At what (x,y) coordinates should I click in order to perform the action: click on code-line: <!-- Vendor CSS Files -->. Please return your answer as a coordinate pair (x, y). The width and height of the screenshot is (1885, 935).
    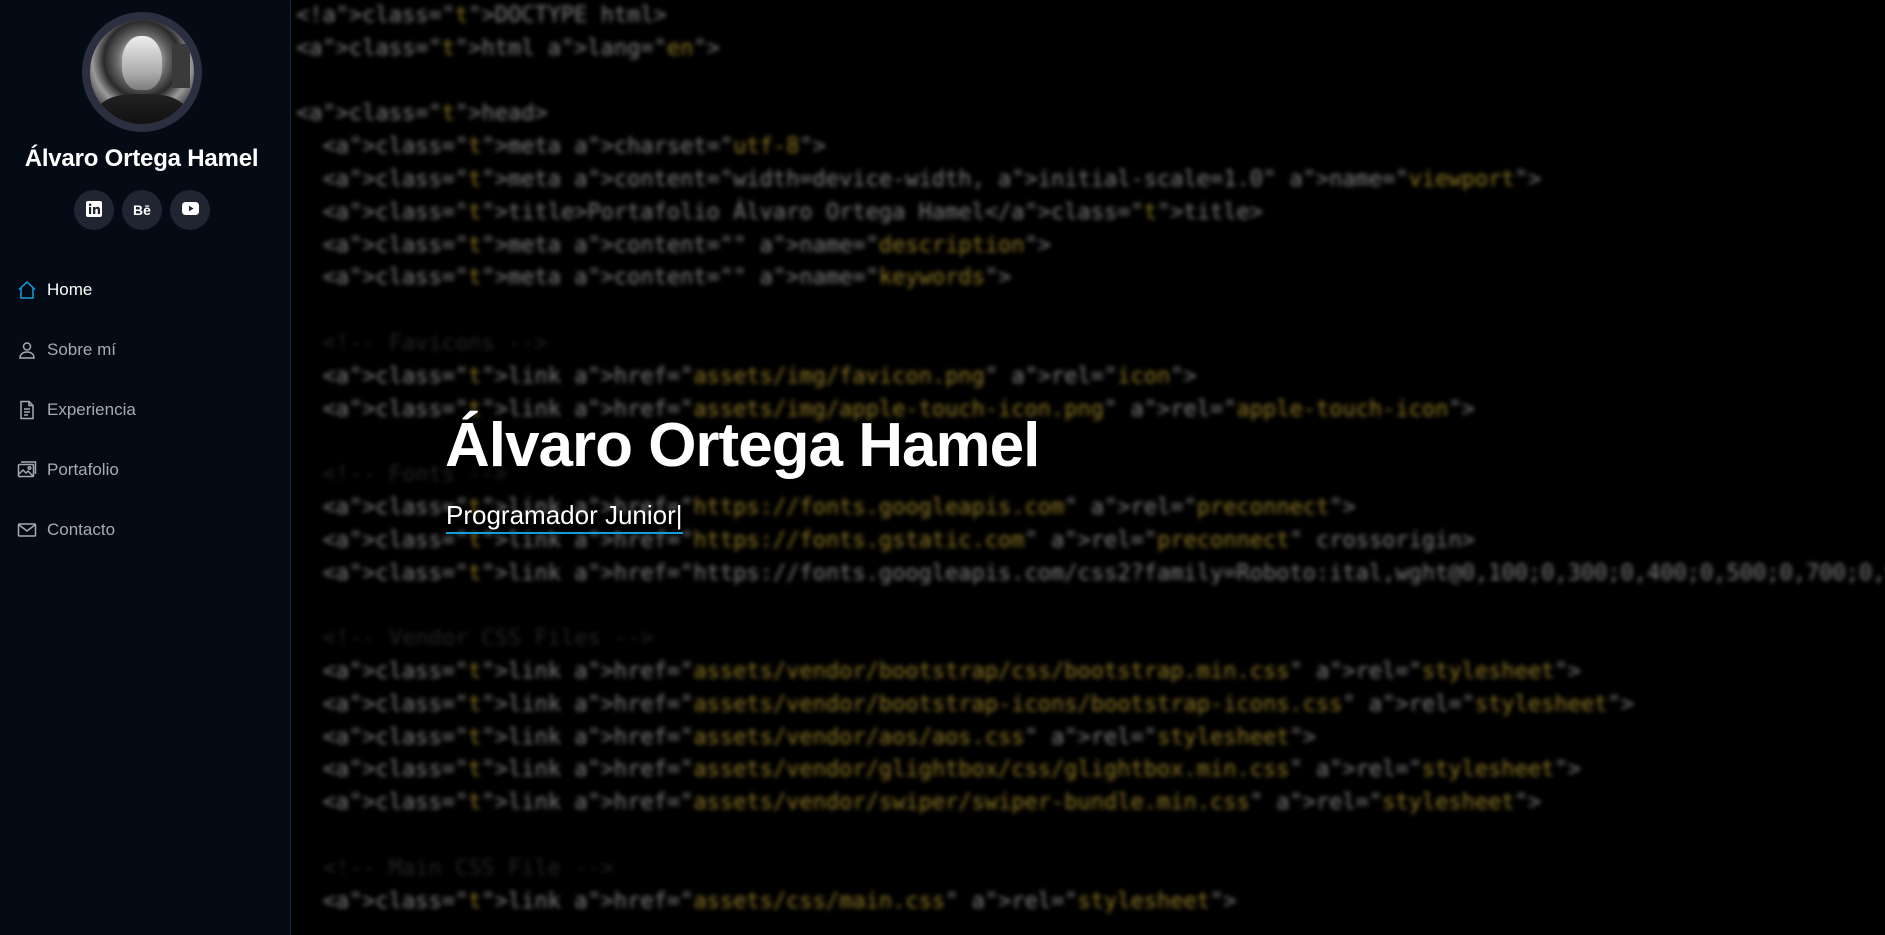
    Looking at the image, I should click on (475, 639).